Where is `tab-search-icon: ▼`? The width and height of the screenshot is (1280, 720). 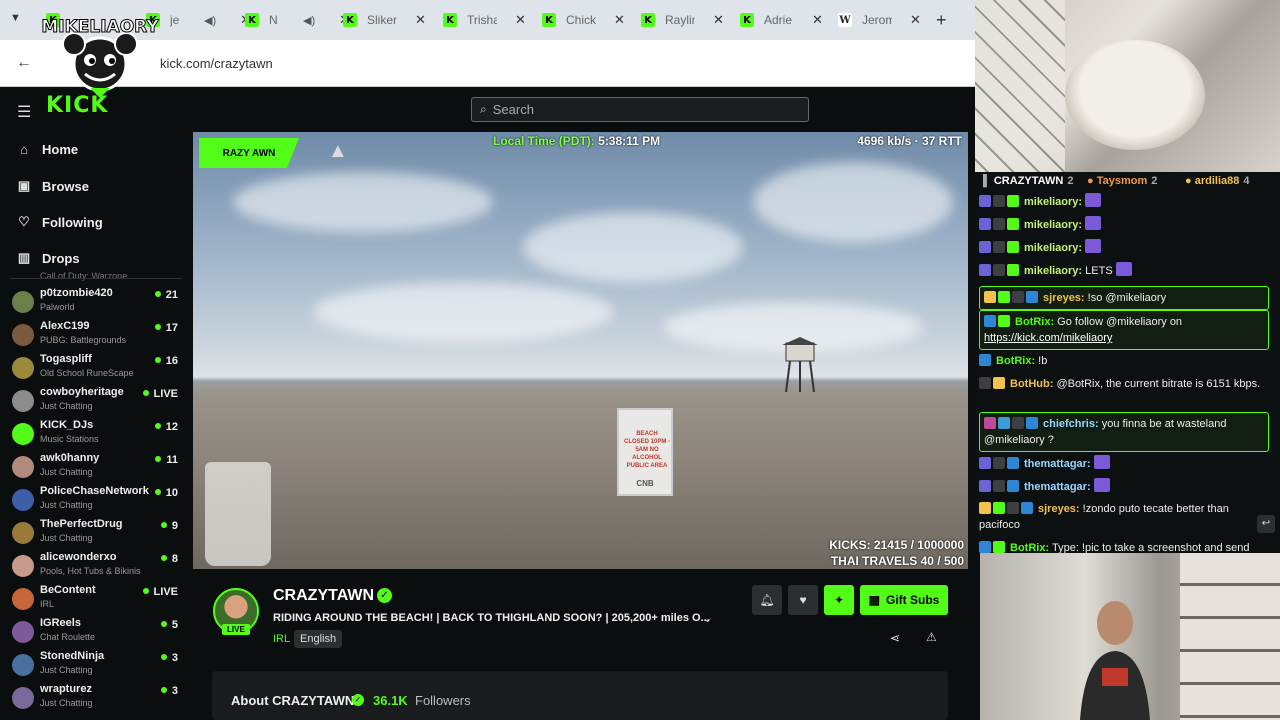
tab-search-icon: ▼ is located at coordinates (15, 18).